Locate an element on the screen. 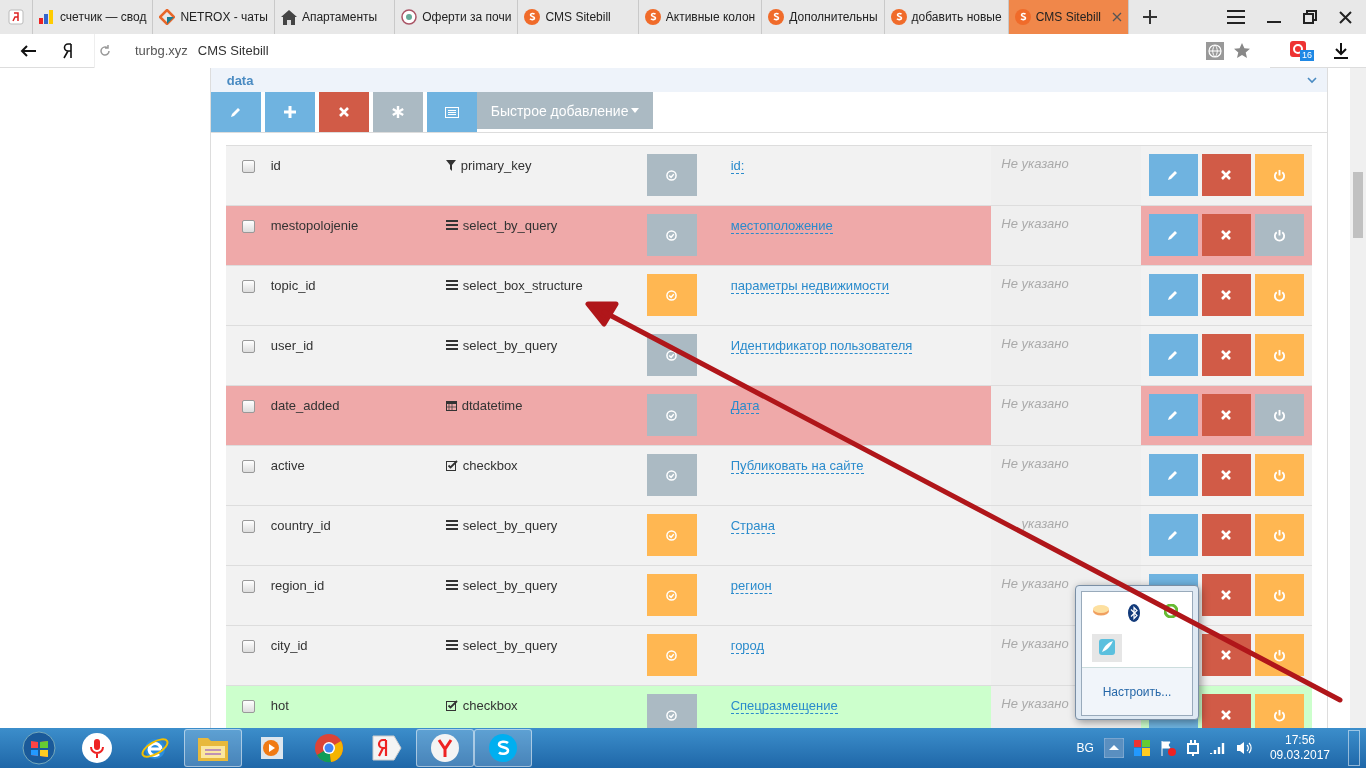  power-plug-icon is located at coordinates (1192, 748).